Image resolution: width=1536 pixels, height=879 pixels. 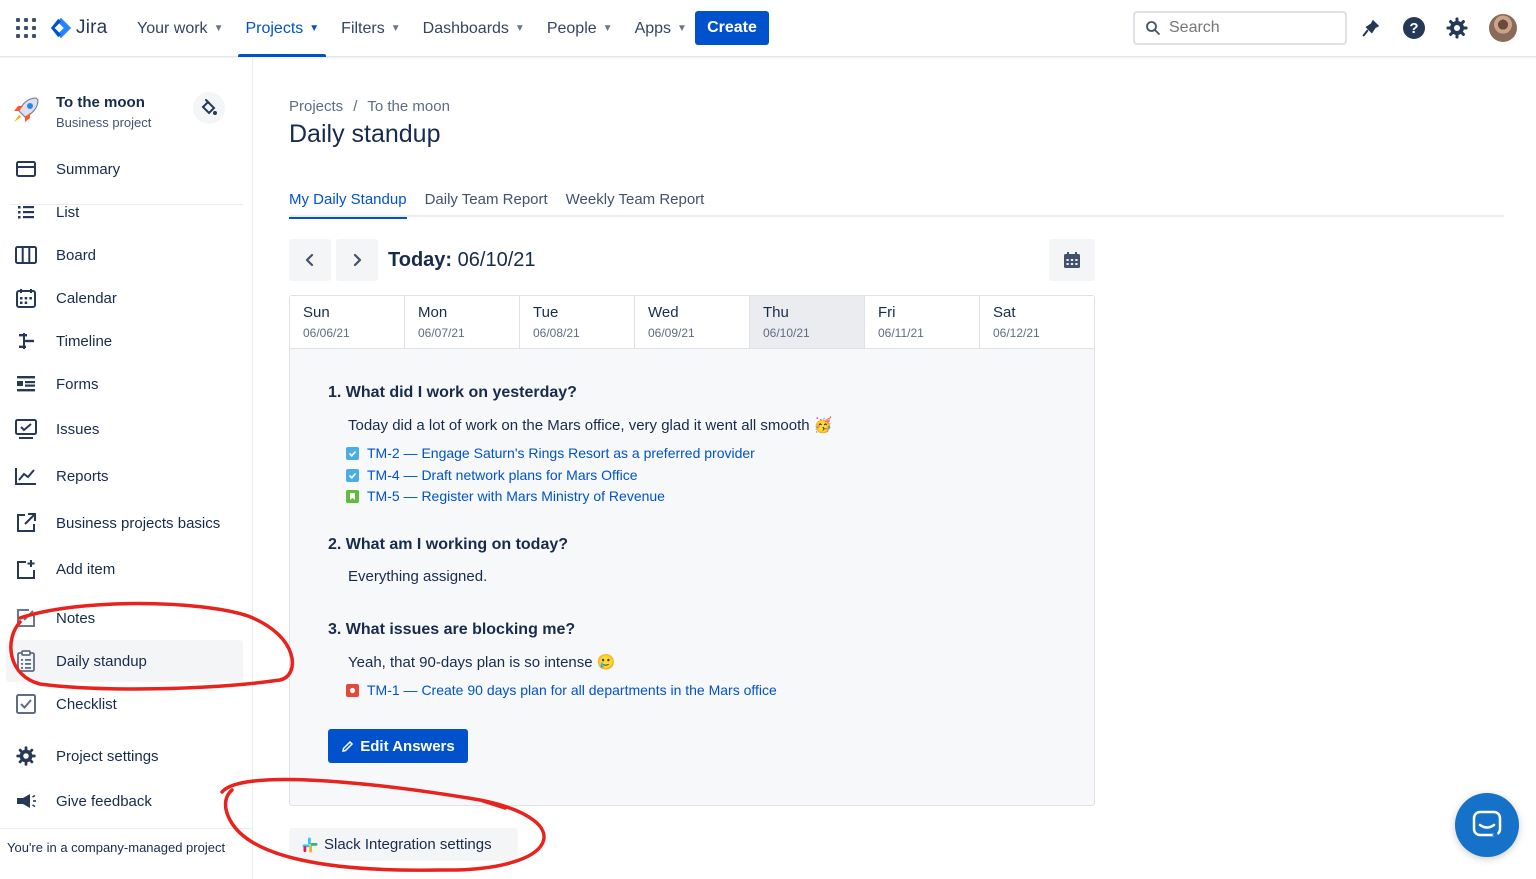 I want to click on sidebar-item-daily-standup: Daily standup, so click(x=124, y=661).